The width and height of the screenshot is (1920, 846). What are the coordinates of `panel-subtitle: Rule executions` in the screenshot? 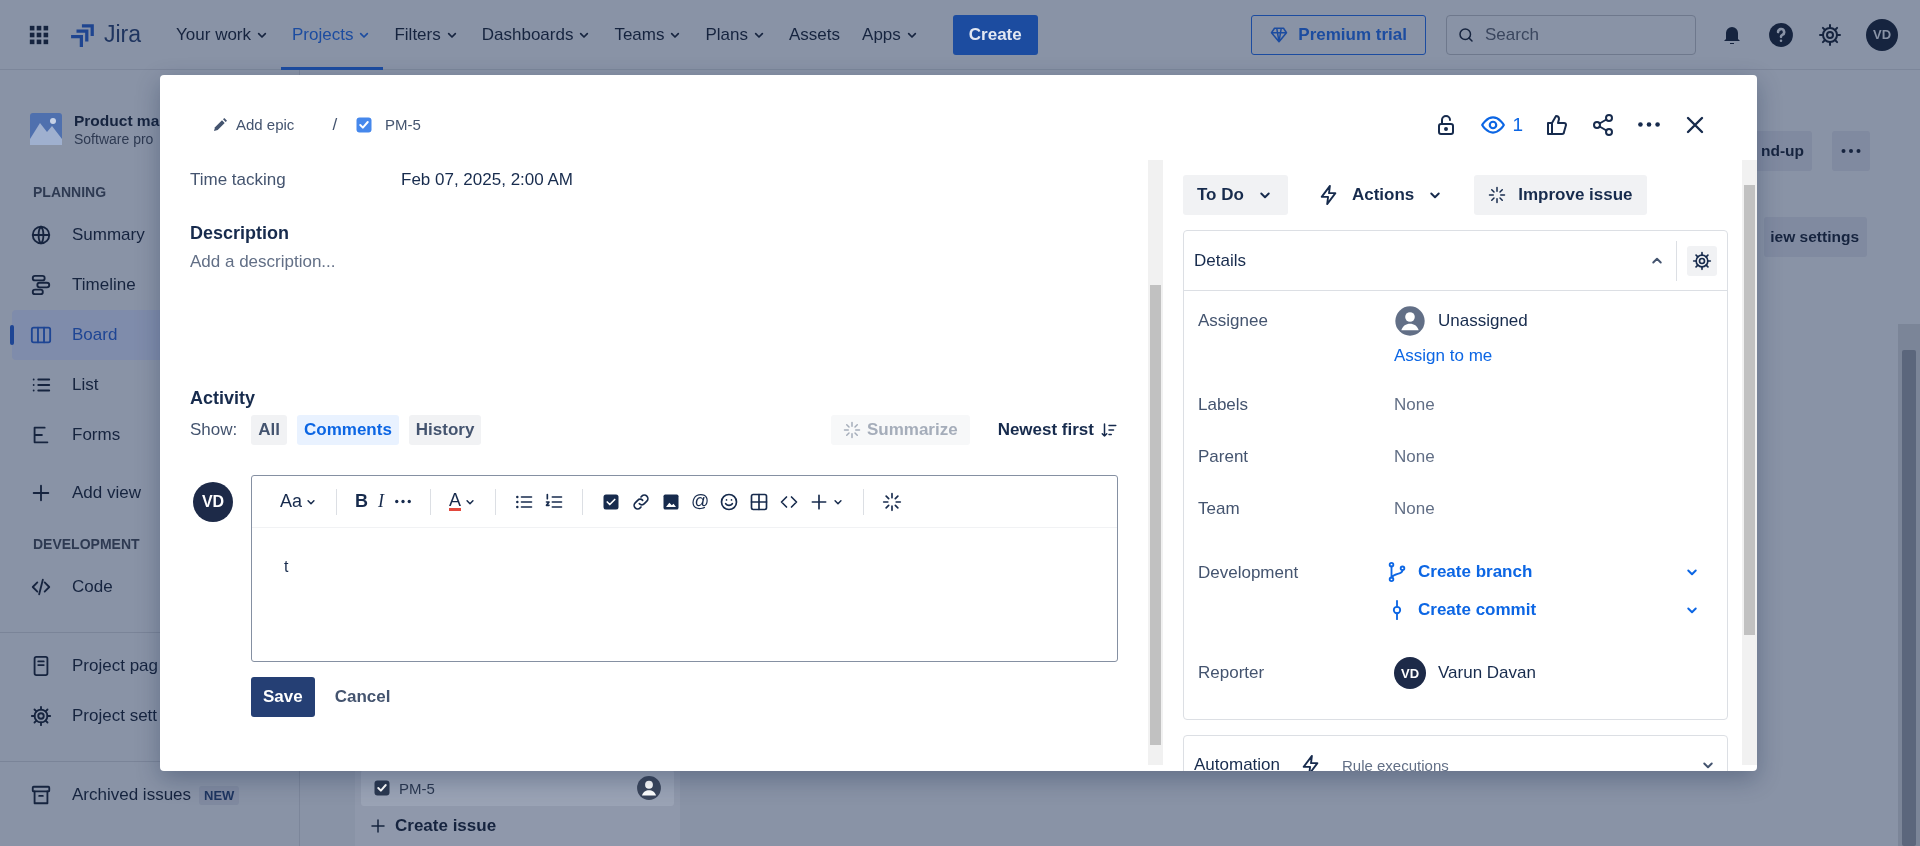 It's located at (1395, 763).